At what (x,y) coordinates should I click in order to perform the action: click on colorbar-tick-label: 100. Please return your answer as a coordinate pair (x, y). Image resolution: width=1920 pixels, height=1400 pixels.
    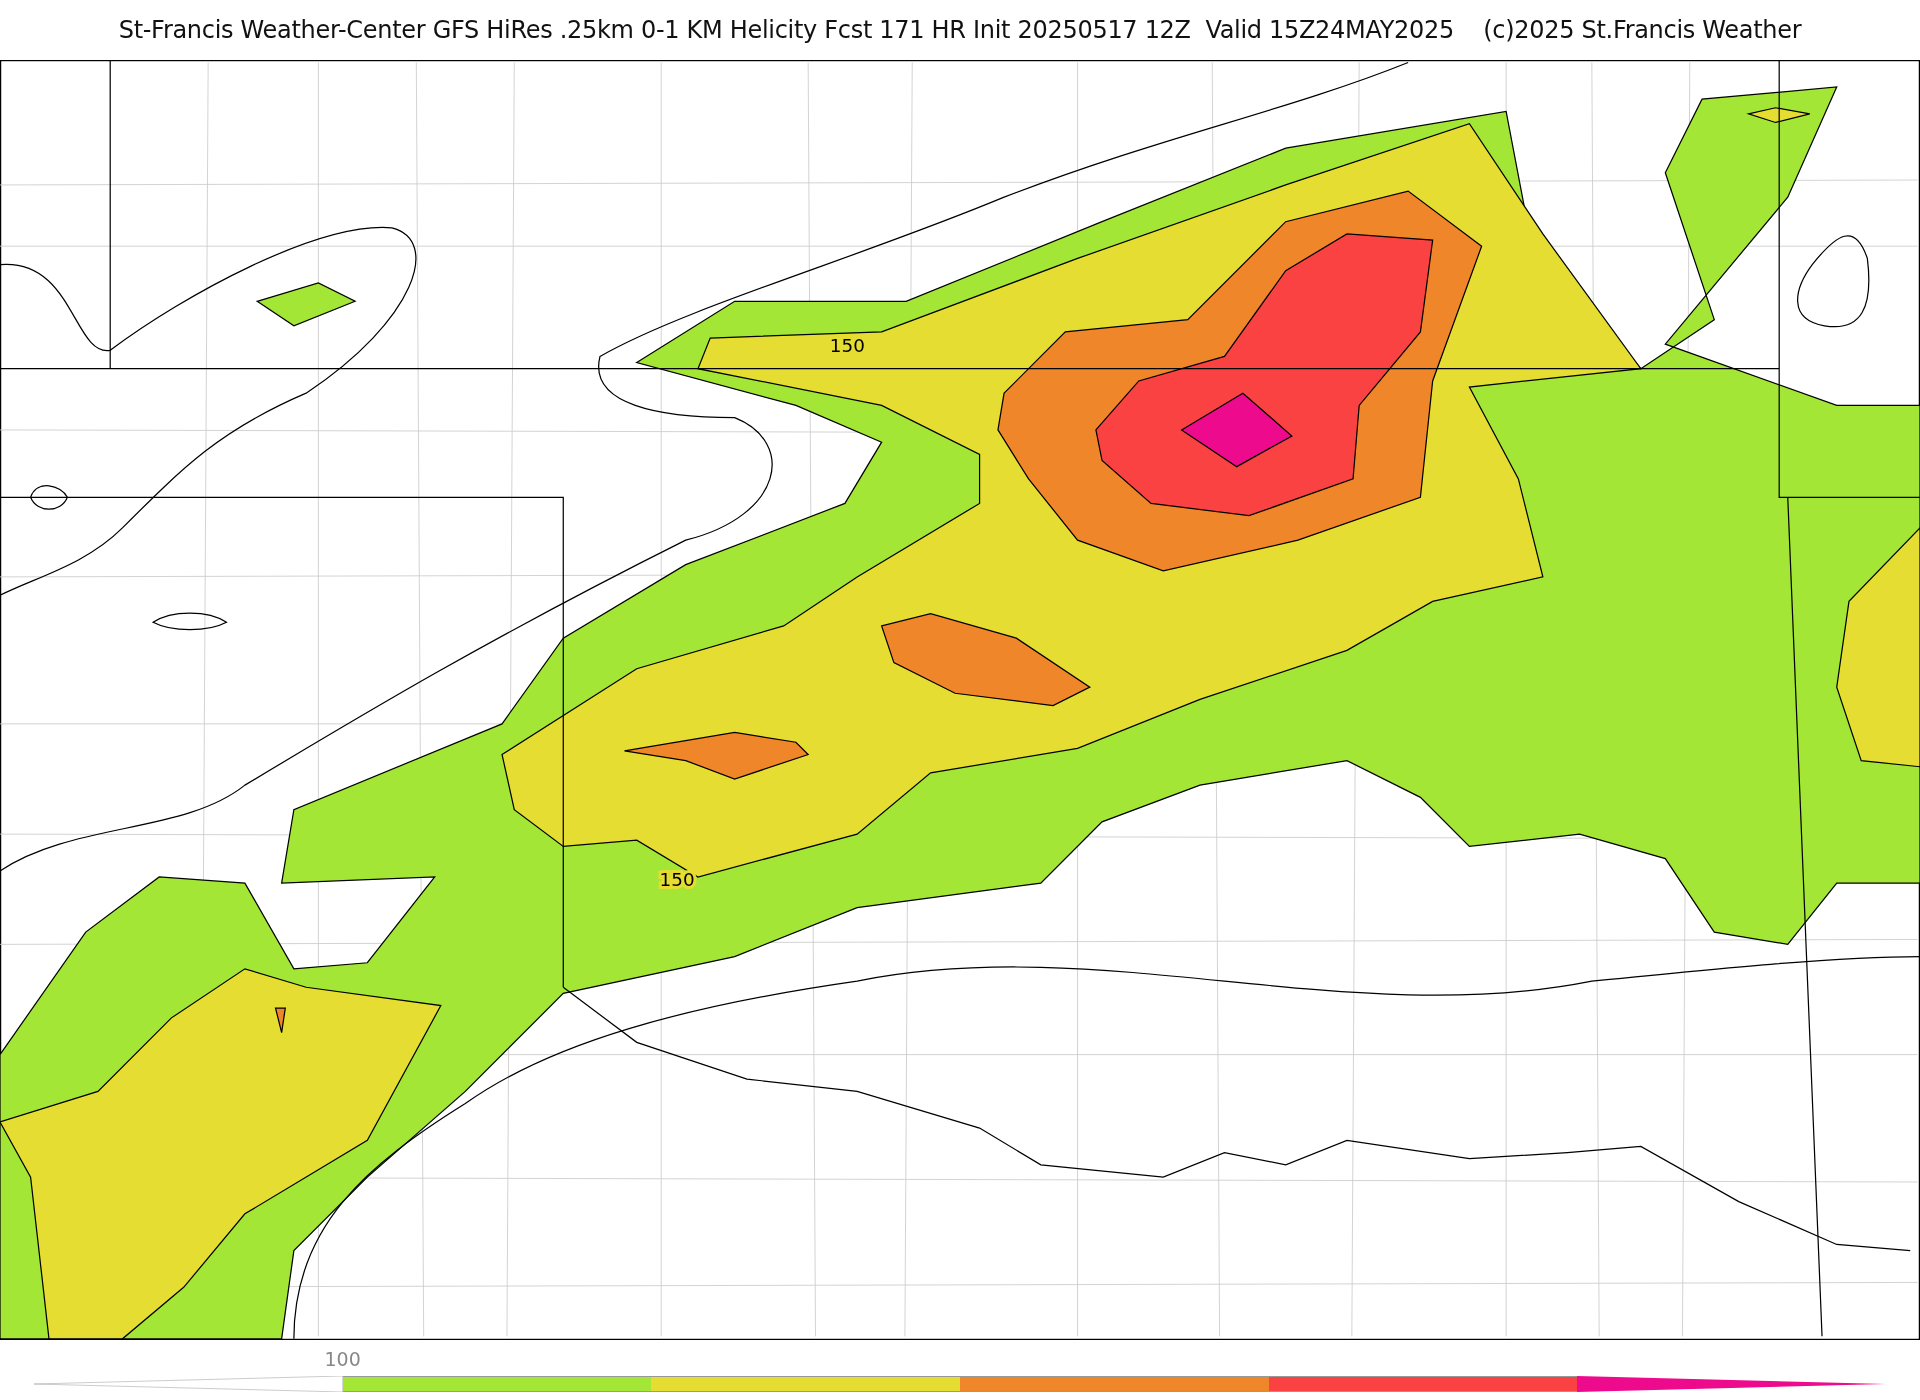
    Looking at the image, I should click on (342, 1359).